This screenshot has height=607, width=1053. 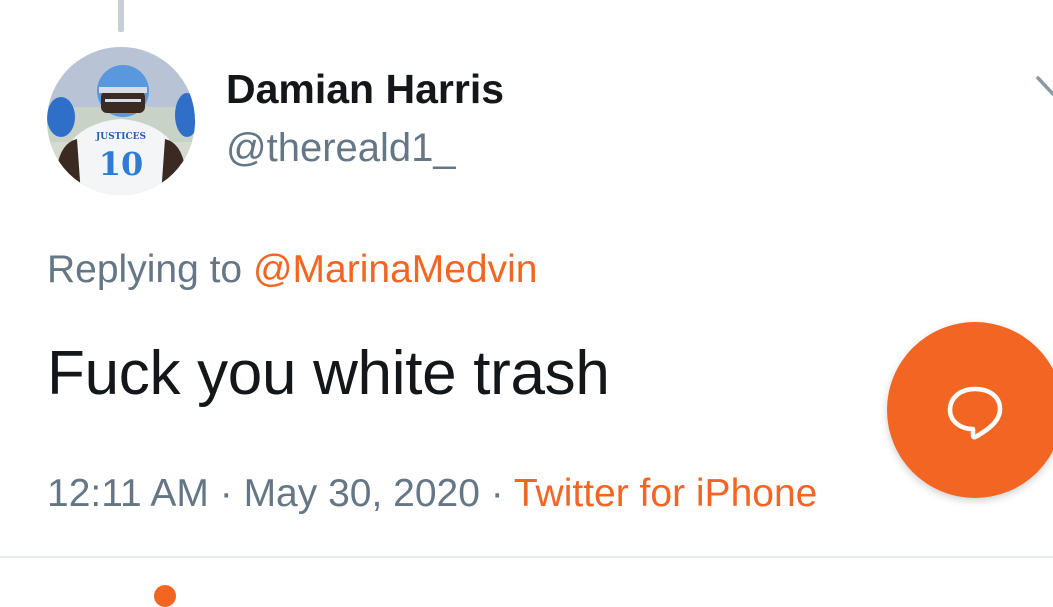 What do you see at coordinates (120, 137) in the screenshot?
I see `jersey-text: JUSTICES` at bounding box center [120, 137].